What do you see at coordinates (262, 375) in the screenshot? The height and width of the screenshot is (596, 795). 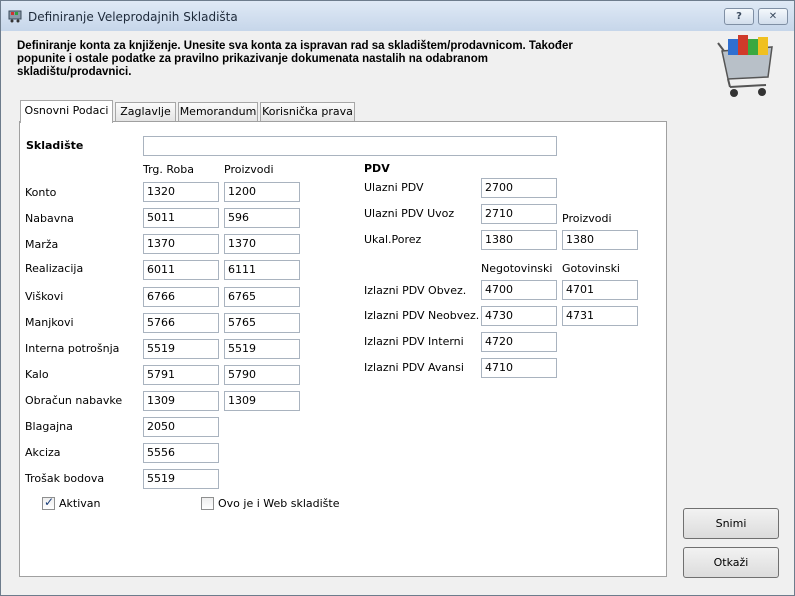 I see `kalo-proizvodi-field: 5790` at bounding box center [262, 375].